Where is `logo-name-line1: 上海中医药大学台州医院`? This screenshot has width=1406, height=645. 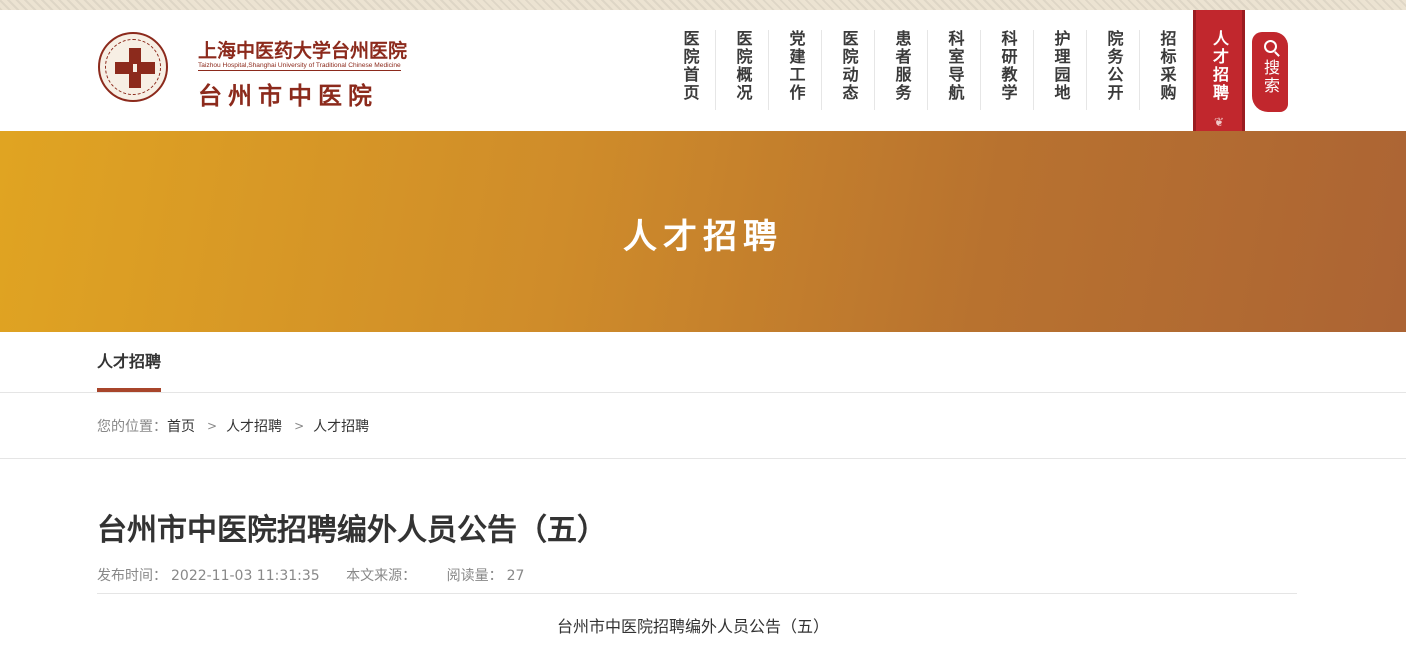 logo-name-line1: 上海中医药大学台州医院 is located at coordinates (303, 51).